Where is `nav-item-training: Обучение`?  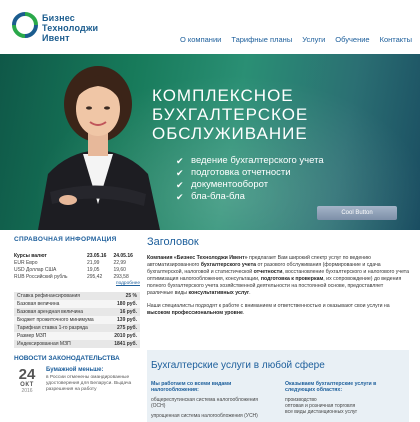
nav-item-training: Обучение is located at coordinates (352, 39).